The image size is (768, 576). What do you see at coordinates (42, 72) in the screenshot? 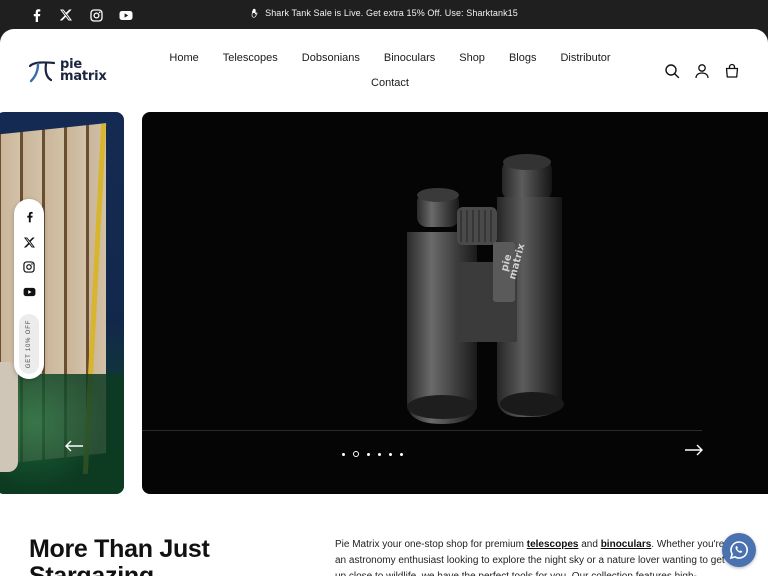
I see `pi-logo-icon` at bounding box center [42, 72].